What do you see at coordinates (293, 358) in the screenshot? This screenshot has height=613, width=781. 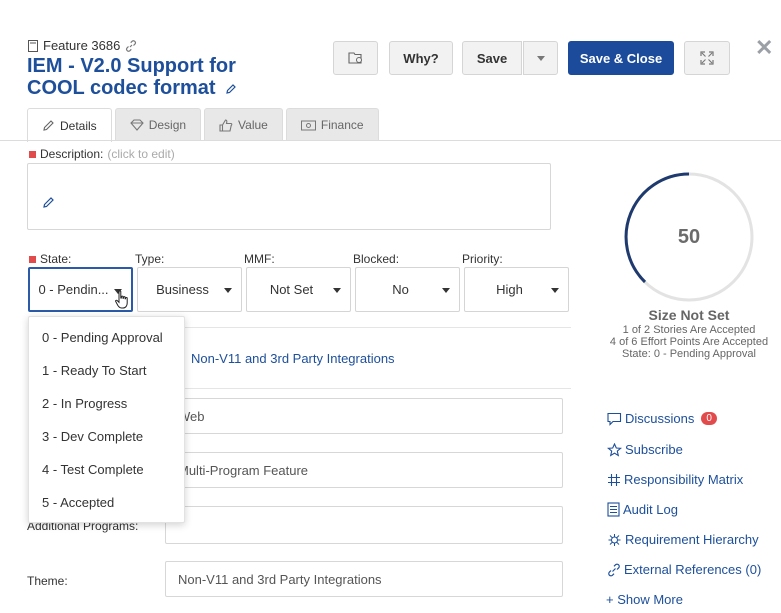 I see `theme-link: Non-V11 and 3rd Party Integrations` at bounding box center [293, 358].